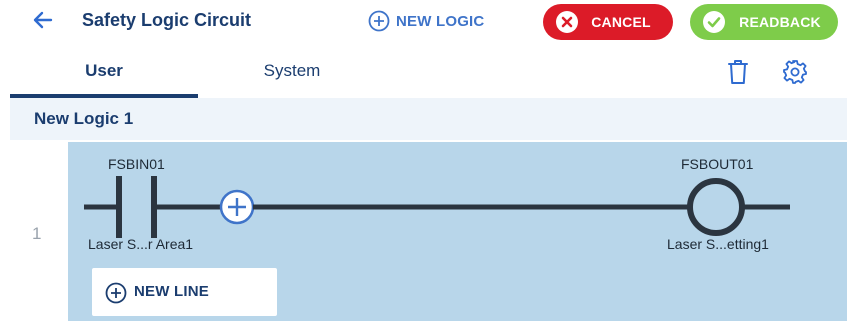  What do you see at coordinates (780, 22) in the screenshot?
I see `readback-label: READBACK` at bounding box center [780, 22].